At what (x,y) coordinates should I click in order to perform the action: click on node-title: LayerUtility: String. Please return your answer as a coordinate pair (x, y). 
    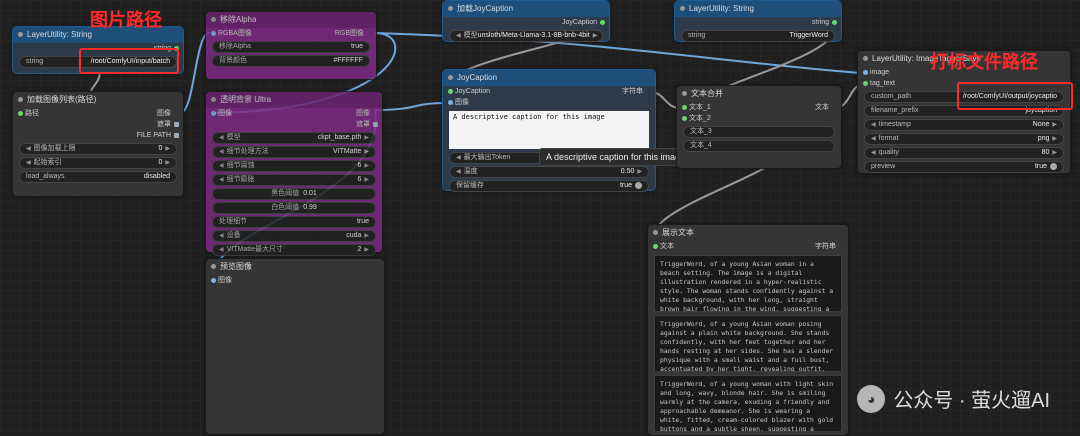
    Looking at the image, I should click on (758, 9).